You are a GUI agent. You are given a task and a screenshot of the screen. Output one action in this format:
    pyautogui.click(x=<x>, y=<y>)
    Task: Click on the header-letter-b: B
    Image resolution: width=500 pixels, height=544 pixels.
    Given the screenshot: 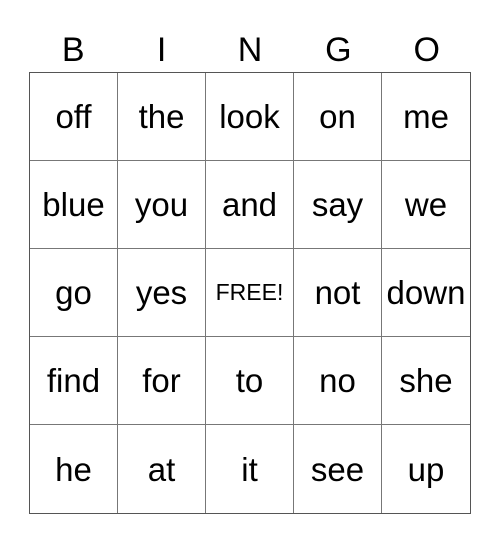 What is the action you would take?
    pyautogui.click(x=73, y=50)
    